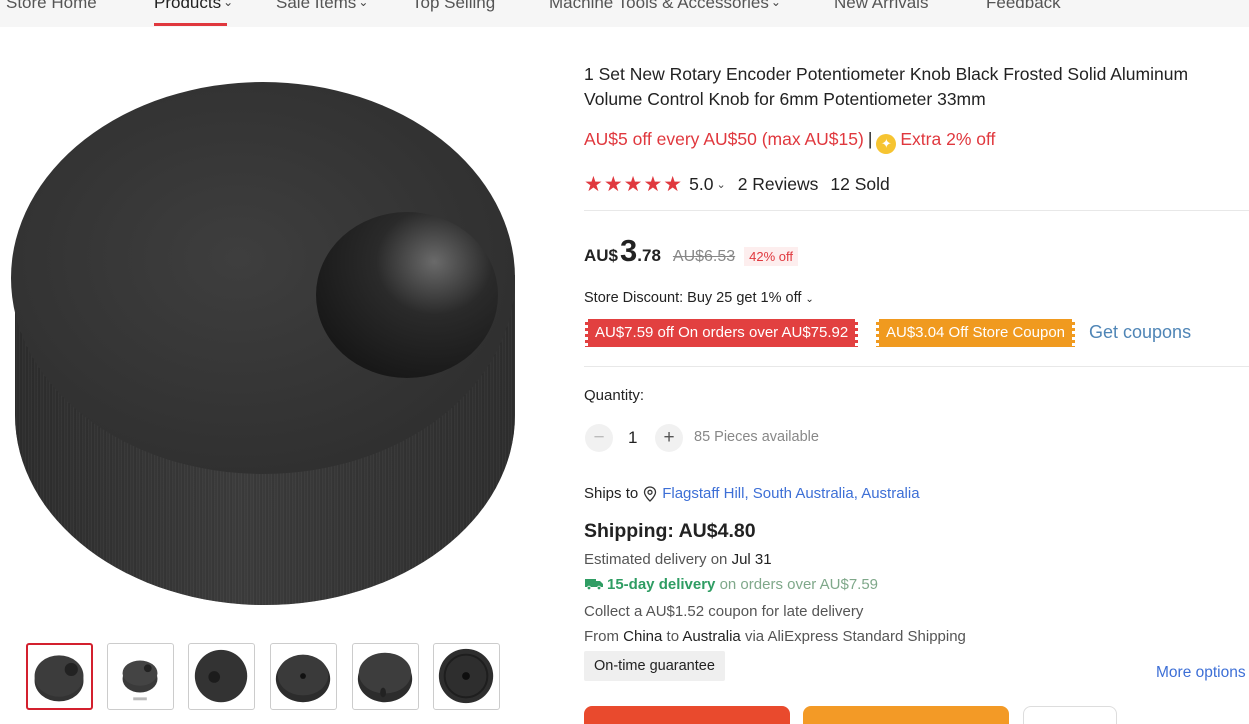 This screenshot has height=724, width=1249. What do you see at coordinates (649, 255) in the screenshot?
I see `price-decimal: .78` at bounding box center [649, 255].